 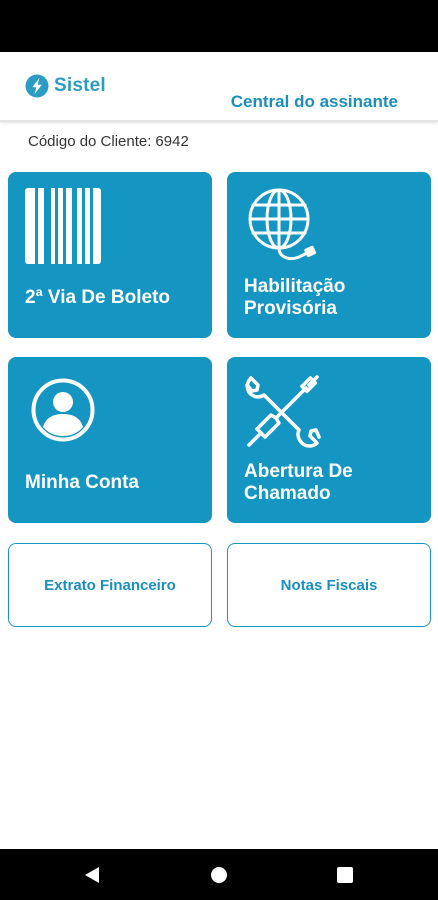 What do you see at coordinates (172, 141) in the screenshot?
I see `client-code-value: 6942` at bounding box center [172, 141].